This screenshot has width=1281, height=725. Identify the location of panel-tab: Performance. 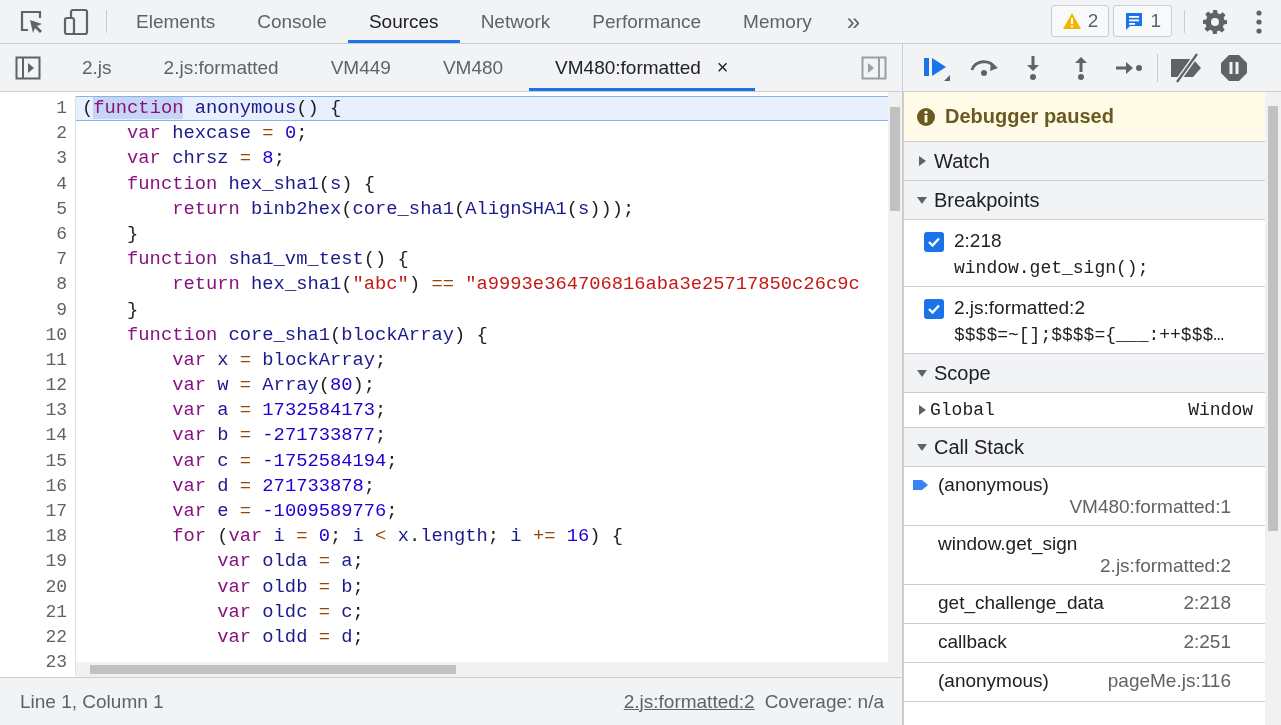
(647, 21).